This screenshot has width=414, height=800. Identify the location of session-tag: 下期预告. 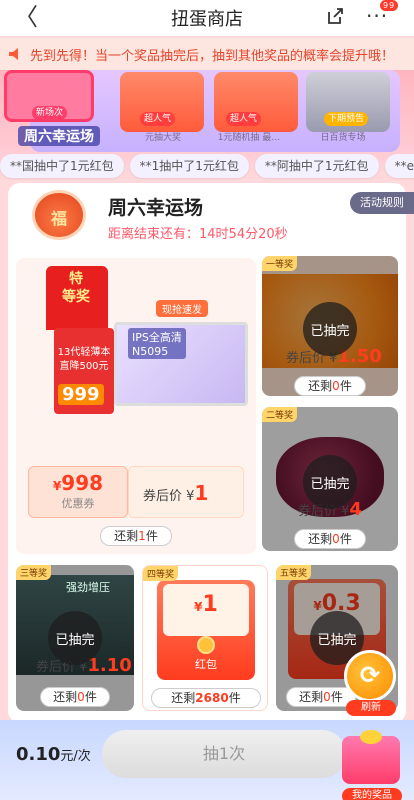
(346, 119).